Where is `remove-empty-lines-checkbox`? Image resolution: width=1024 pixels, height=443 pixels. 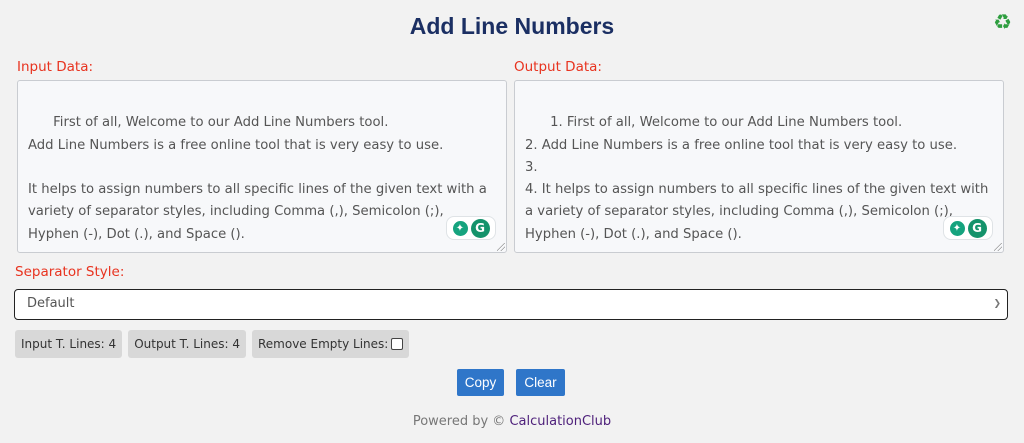
remove-empty-lines-checkbox is located at coordinates (397, 344).